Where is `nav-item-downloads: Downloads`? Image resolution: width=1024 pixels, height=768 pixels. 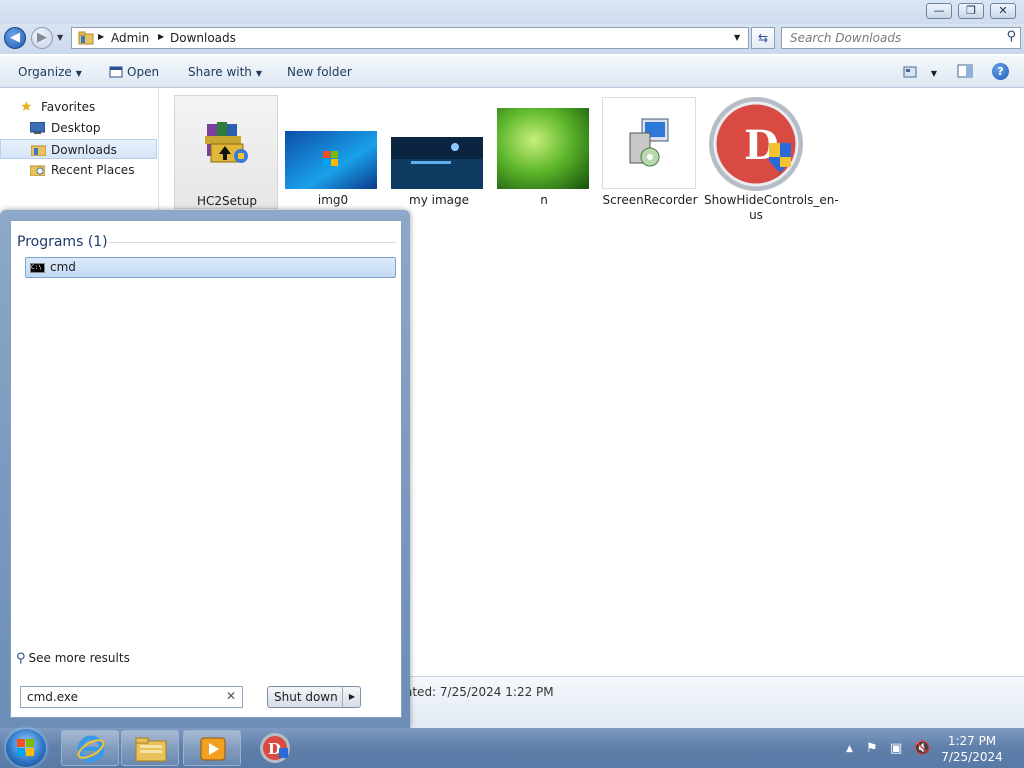 nav-item-downloads: Downloads is located at coordinates (78, 149).